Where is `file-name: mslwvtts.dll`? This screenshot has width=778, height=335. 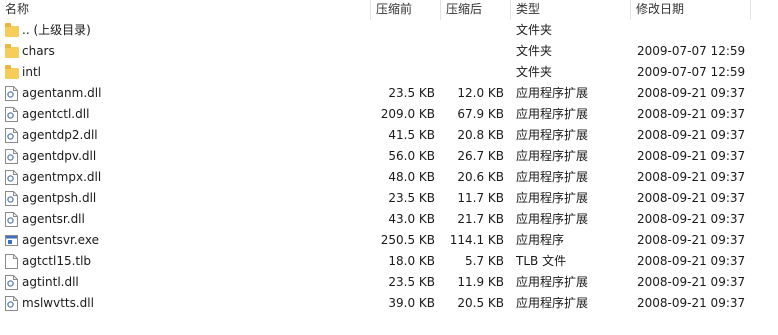
file-name: mslwvtts.dll is located at coordinates (58, 303).